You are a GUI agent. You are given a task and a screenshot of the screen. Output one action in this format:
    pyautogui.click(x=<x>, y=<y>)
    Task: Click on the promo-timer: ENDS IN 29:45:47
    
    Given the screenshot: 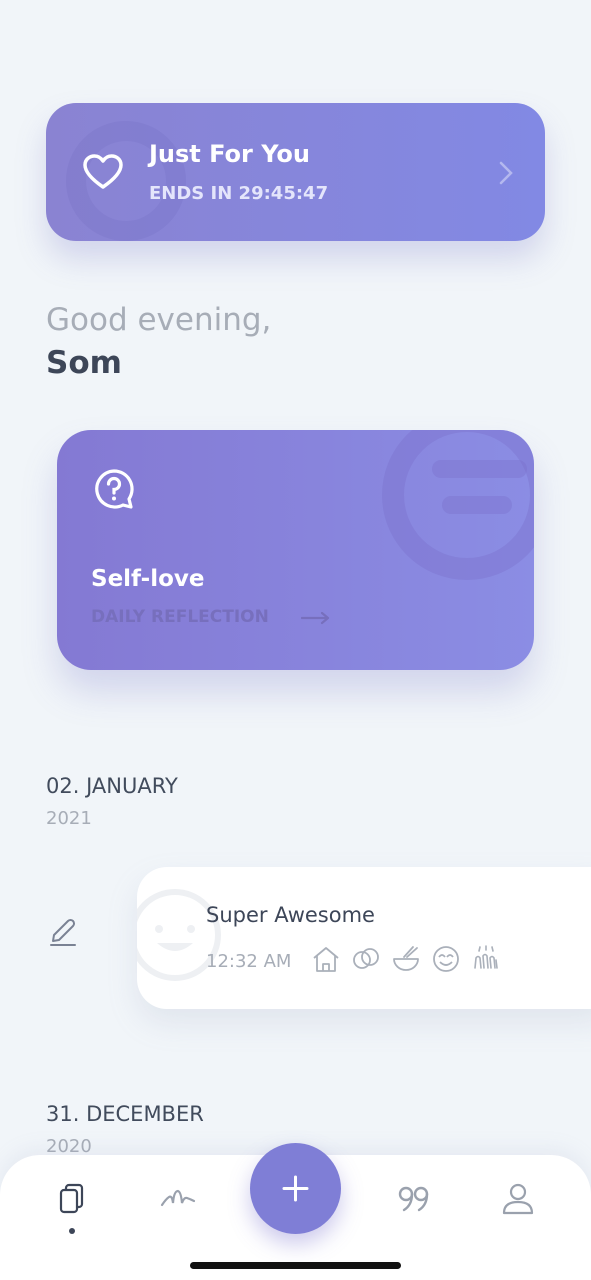 What is the action you would take?
    pyautogui.click(x=239, y=193)
    